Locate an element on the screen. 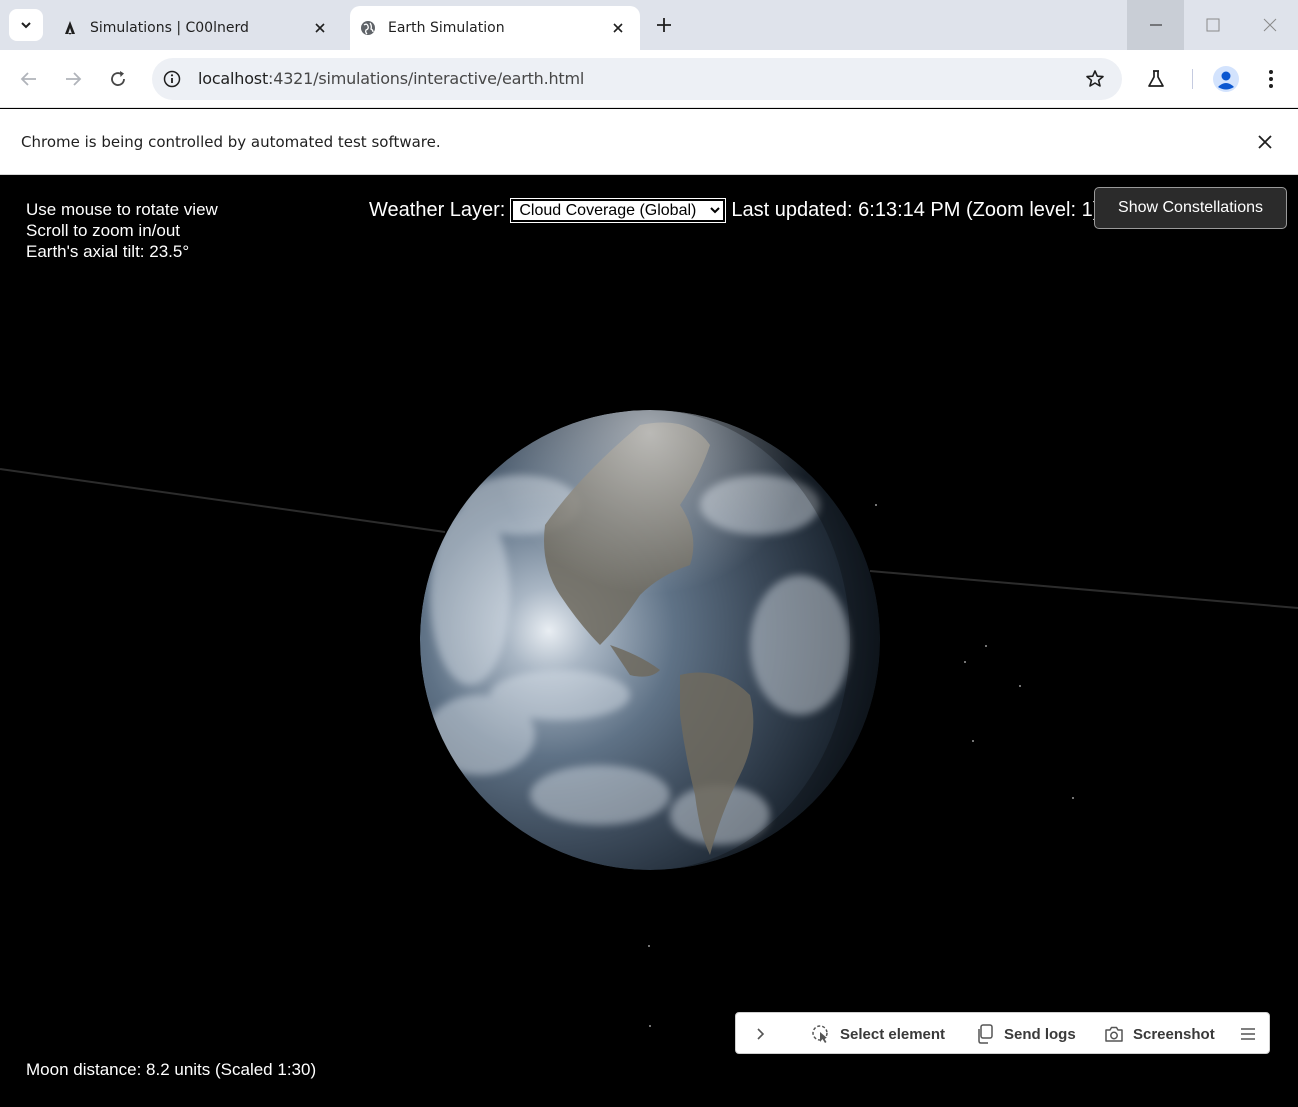 The image size is (1298, 1107). overlay-menu-button is located at coordinates (1248, 1034).